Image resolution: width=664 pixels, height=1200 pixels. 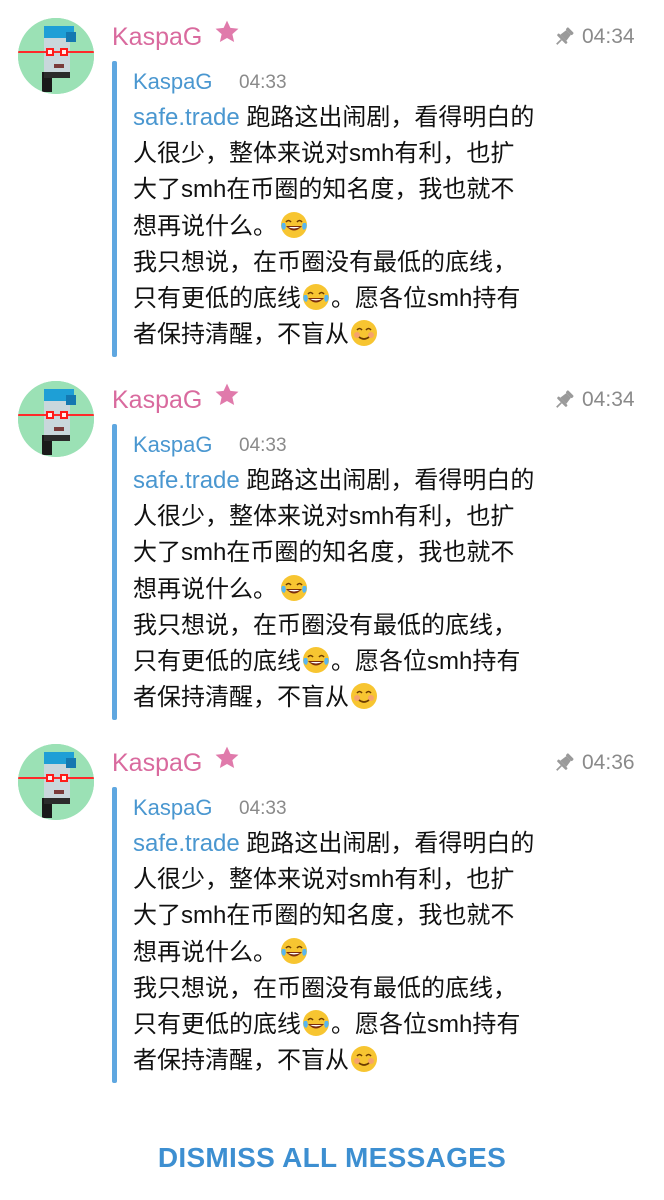 I want to click on dismiss-all-button: DISMISS ALL MESSAGES, so click(x=332, y=1158).